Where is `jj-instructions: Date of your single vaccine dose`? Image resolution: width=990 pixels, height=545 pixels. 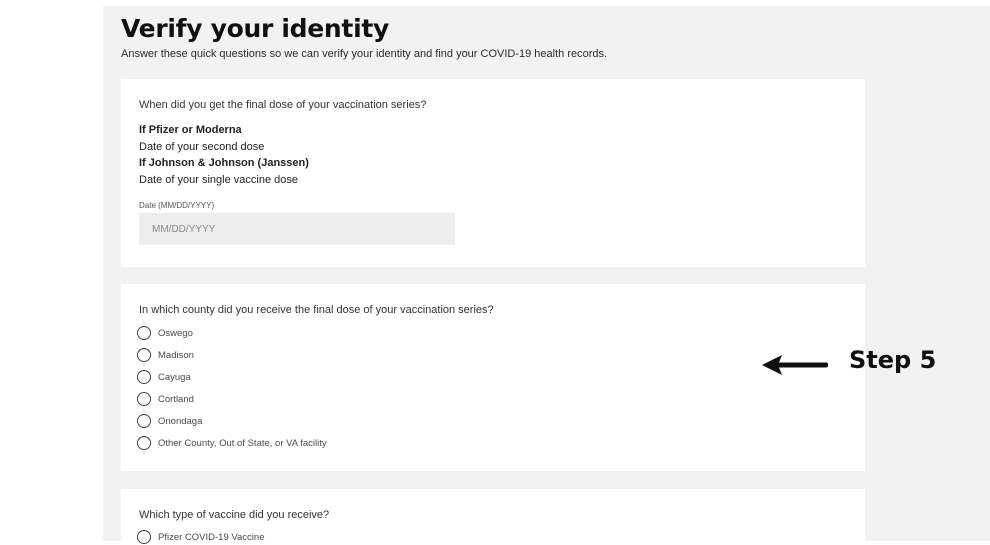 jj-instructions: Date of your single vaccine dose is located at coordinates (218, 180).